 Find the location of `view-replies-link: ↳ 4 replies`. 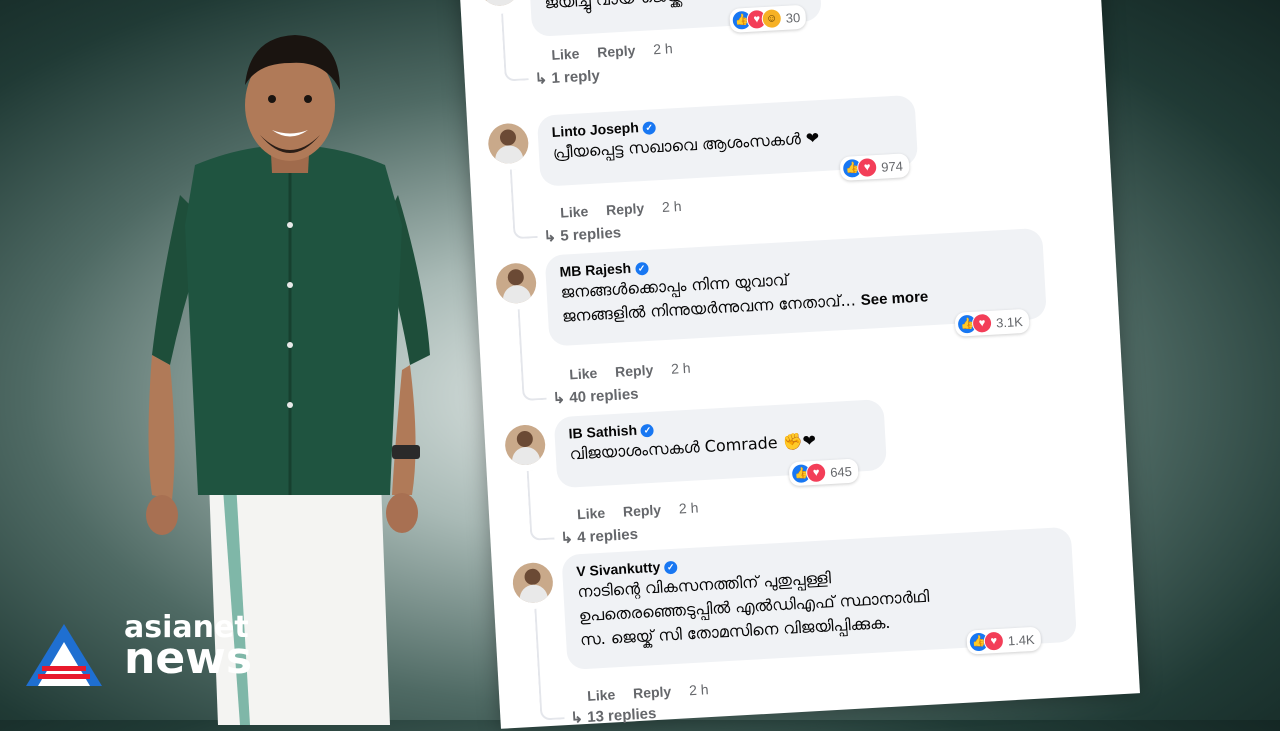

view-replies-link: ↳ 4 replies is located at coordinates (598, 536).